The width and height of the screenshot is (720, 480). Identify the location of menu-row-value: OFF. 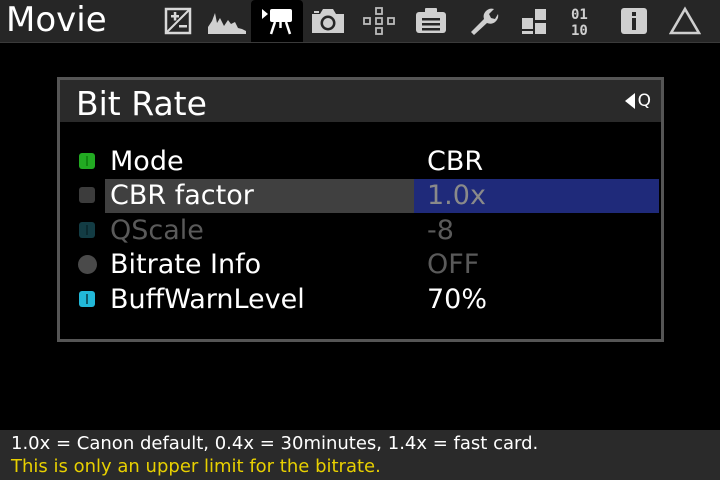
(453, 264).